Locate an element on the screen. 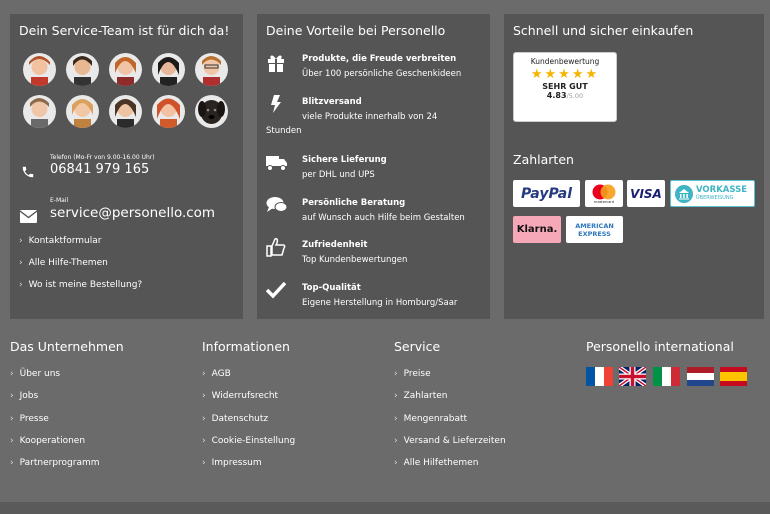  footer-link-all-help: › Alle Hilfethemen is located at coordinates (436, 463).